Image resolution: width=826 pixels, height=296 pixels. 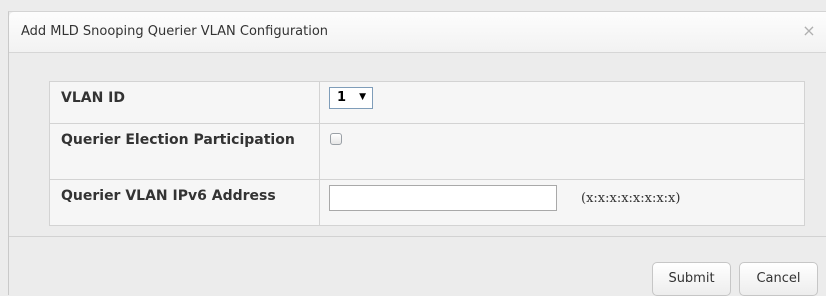 I want to click on querier-election-value-cell, so click(x=562, y=151).